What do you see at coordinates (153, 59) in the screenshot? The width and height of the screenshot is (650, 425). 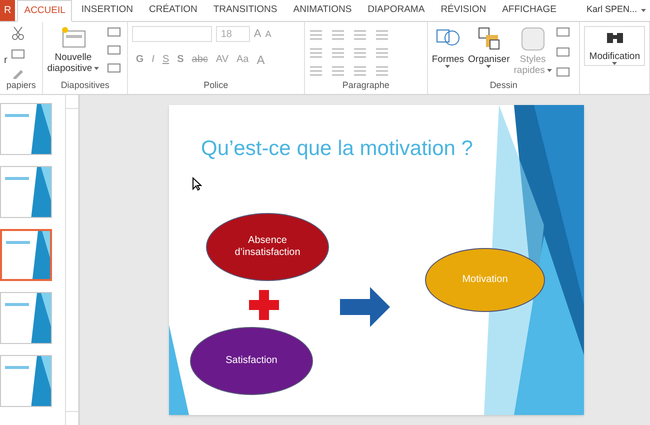 I see `italic-button: I` at bounding box center [153, 59].